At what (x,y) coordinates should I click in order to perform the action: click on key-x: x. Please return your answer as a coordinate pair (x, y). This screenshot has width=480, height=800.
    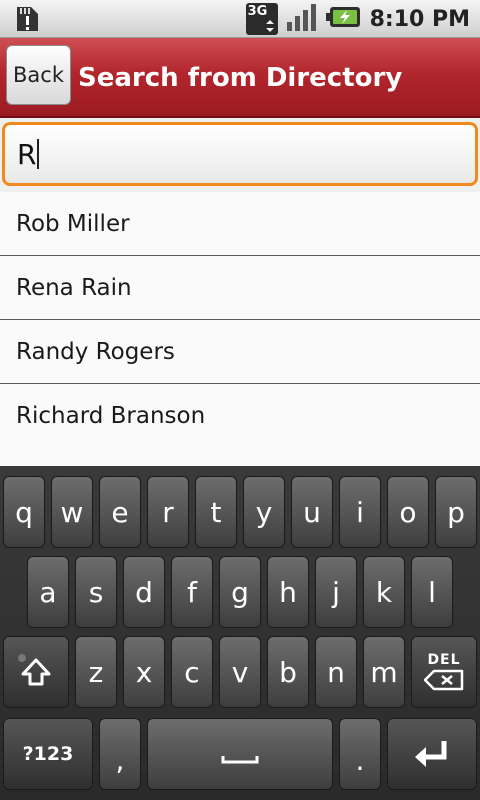
    Looking at the image, I should click on (144, 672).